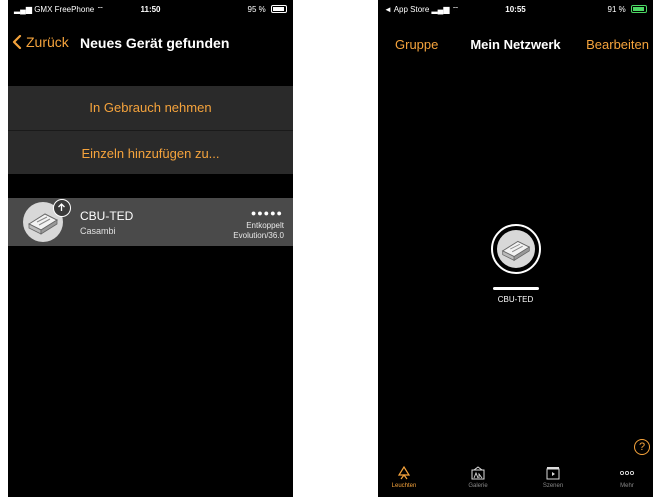  What do you see at coordinates (639, 9) in the screenshot?
I see `battery-charging-icon` at bounding box center [639, 9].